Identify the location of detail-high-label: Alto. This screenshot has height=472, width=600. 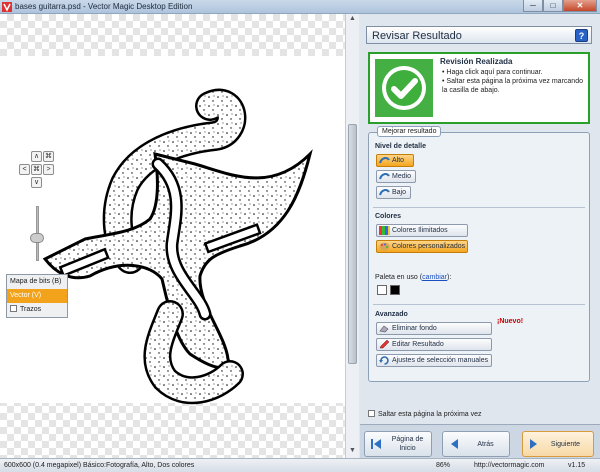
(398, 160).